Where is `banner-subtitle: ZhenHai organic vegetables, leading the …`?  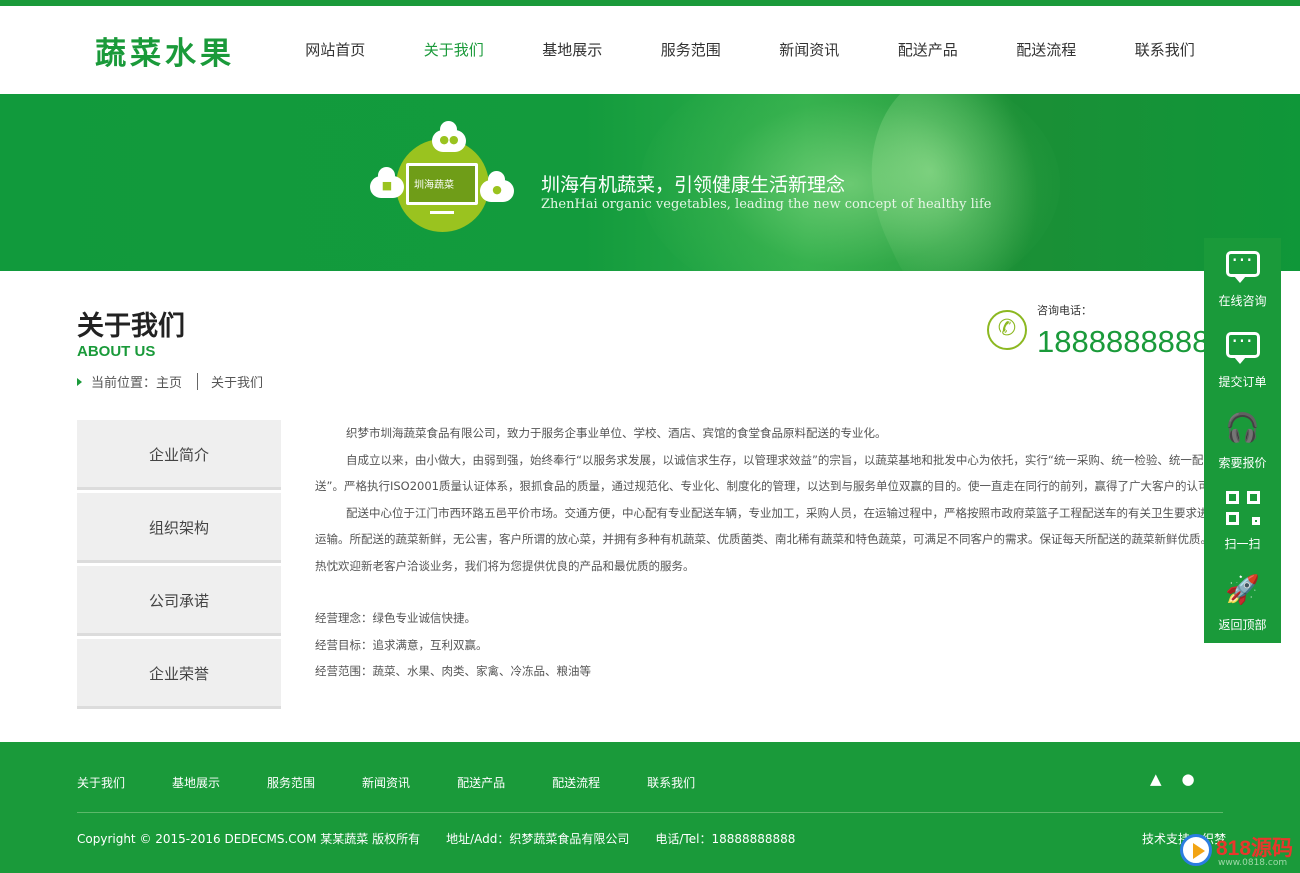
banner-subtitle: ZhenHai organic vegetables, leading the … is located at coordinates (766, 204).